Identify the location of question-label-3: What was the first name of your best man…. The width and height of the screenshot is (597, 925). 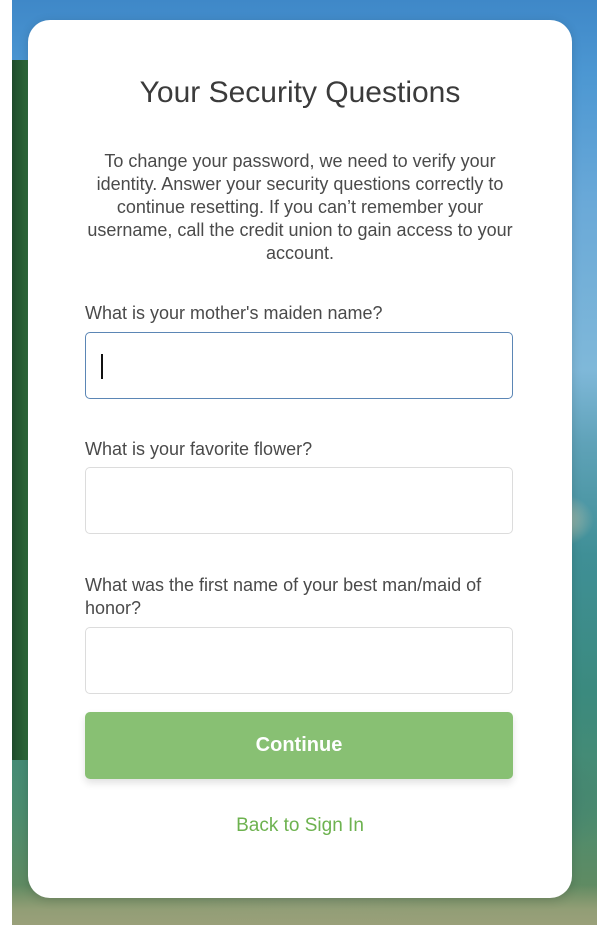
(283, 596).